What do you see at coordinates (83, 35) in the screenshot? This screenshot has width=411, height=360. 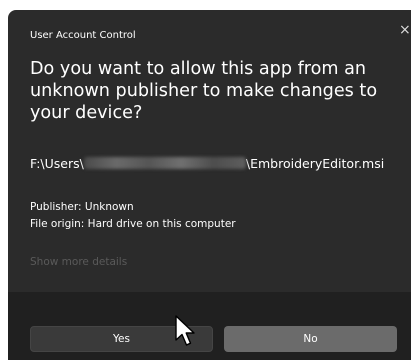 I see `window-title: User Account Control` at bounding box center [83, 35].